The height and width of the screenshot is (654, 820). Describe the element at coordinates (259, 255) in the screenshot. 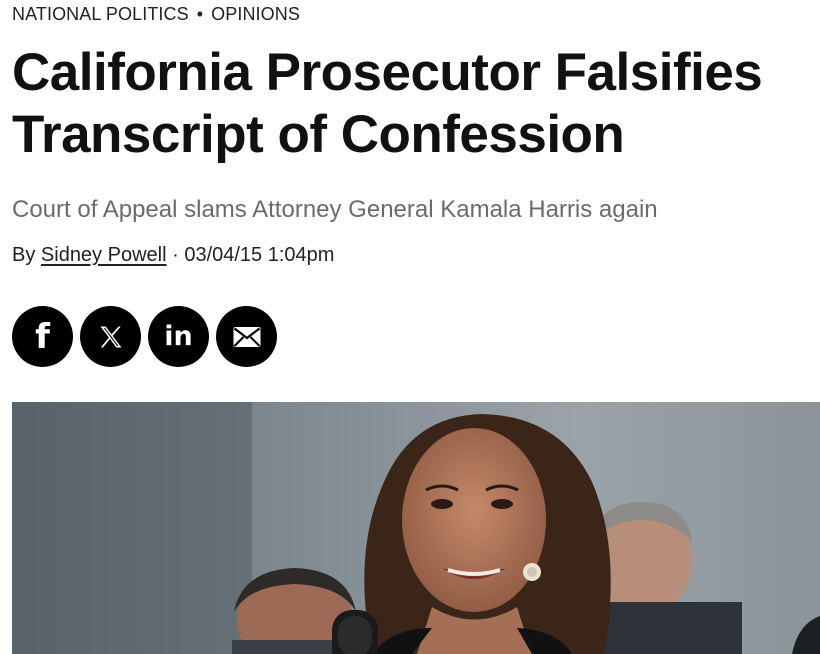

I see `article-timestamp: 03/04/15 1:04pm` at that location.